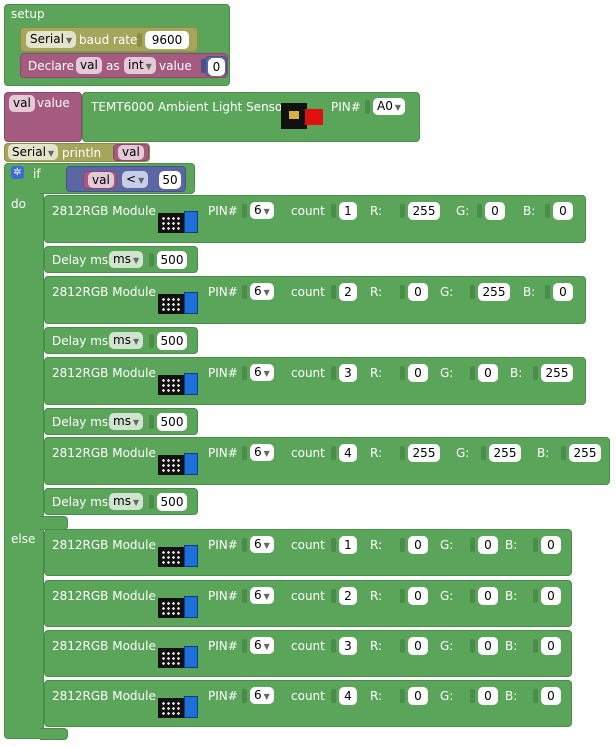 The image size is (616, 747). I want to click on sensor-block: TEMT6000 Ambient Light Sensor PIN# A0 ▼, so click(251, 117).